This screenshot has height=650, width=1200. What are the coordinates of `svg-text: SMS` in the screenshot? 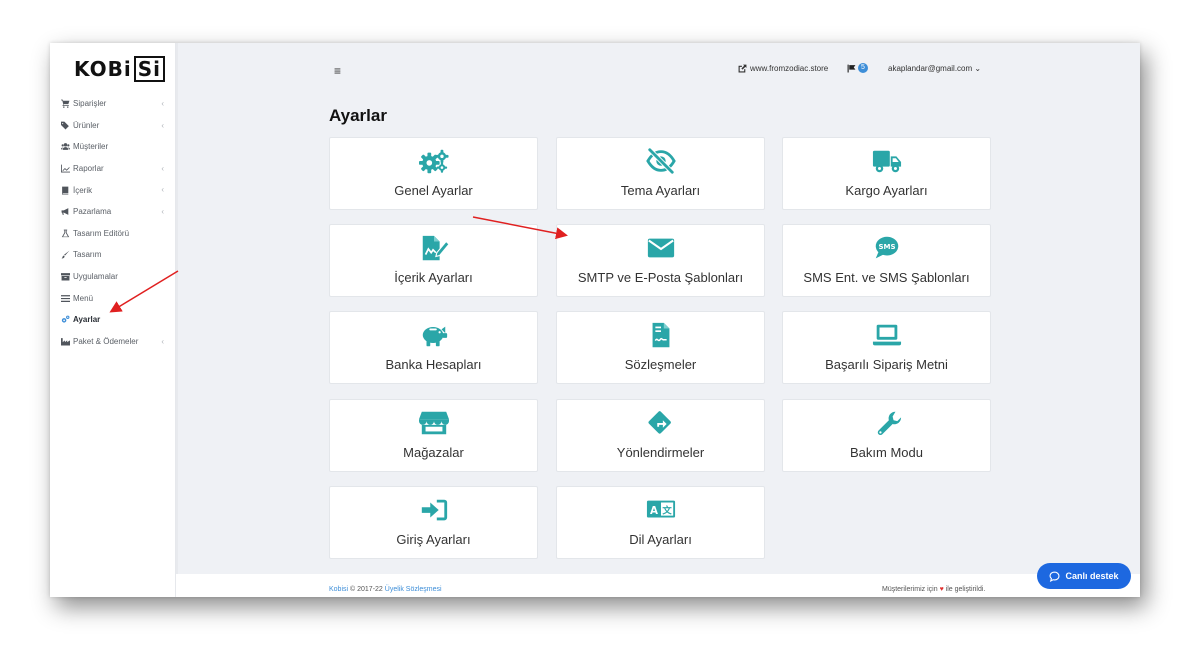 It's located at (886, 246).